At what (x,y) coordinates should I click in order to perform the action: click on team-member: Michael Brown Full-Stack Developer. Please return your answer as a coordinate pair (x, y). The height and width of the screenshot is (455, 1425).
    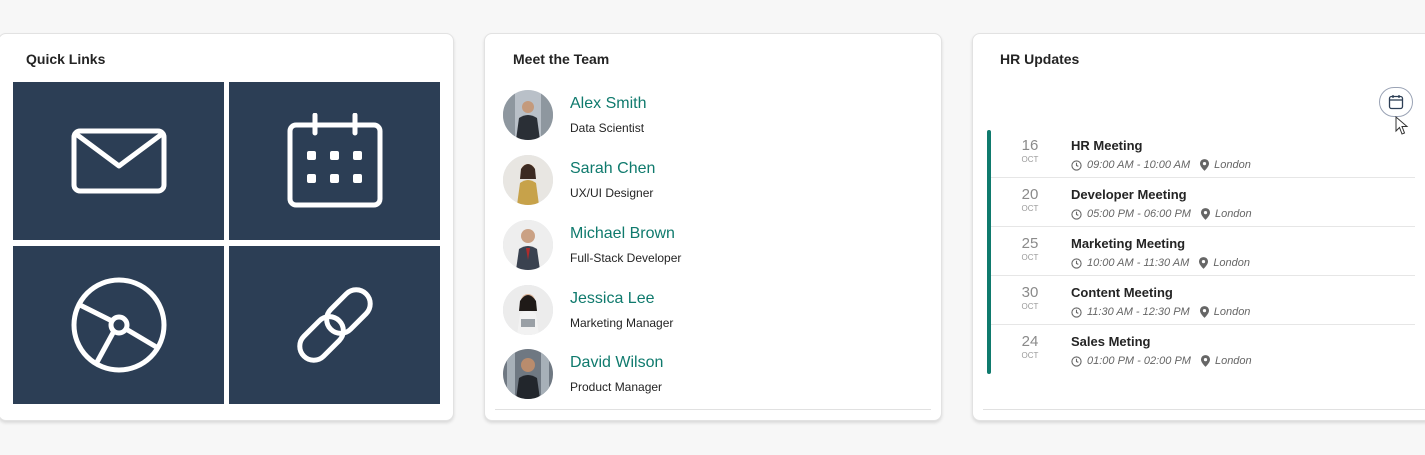
    Looking at the image, I should click on (713, 247).